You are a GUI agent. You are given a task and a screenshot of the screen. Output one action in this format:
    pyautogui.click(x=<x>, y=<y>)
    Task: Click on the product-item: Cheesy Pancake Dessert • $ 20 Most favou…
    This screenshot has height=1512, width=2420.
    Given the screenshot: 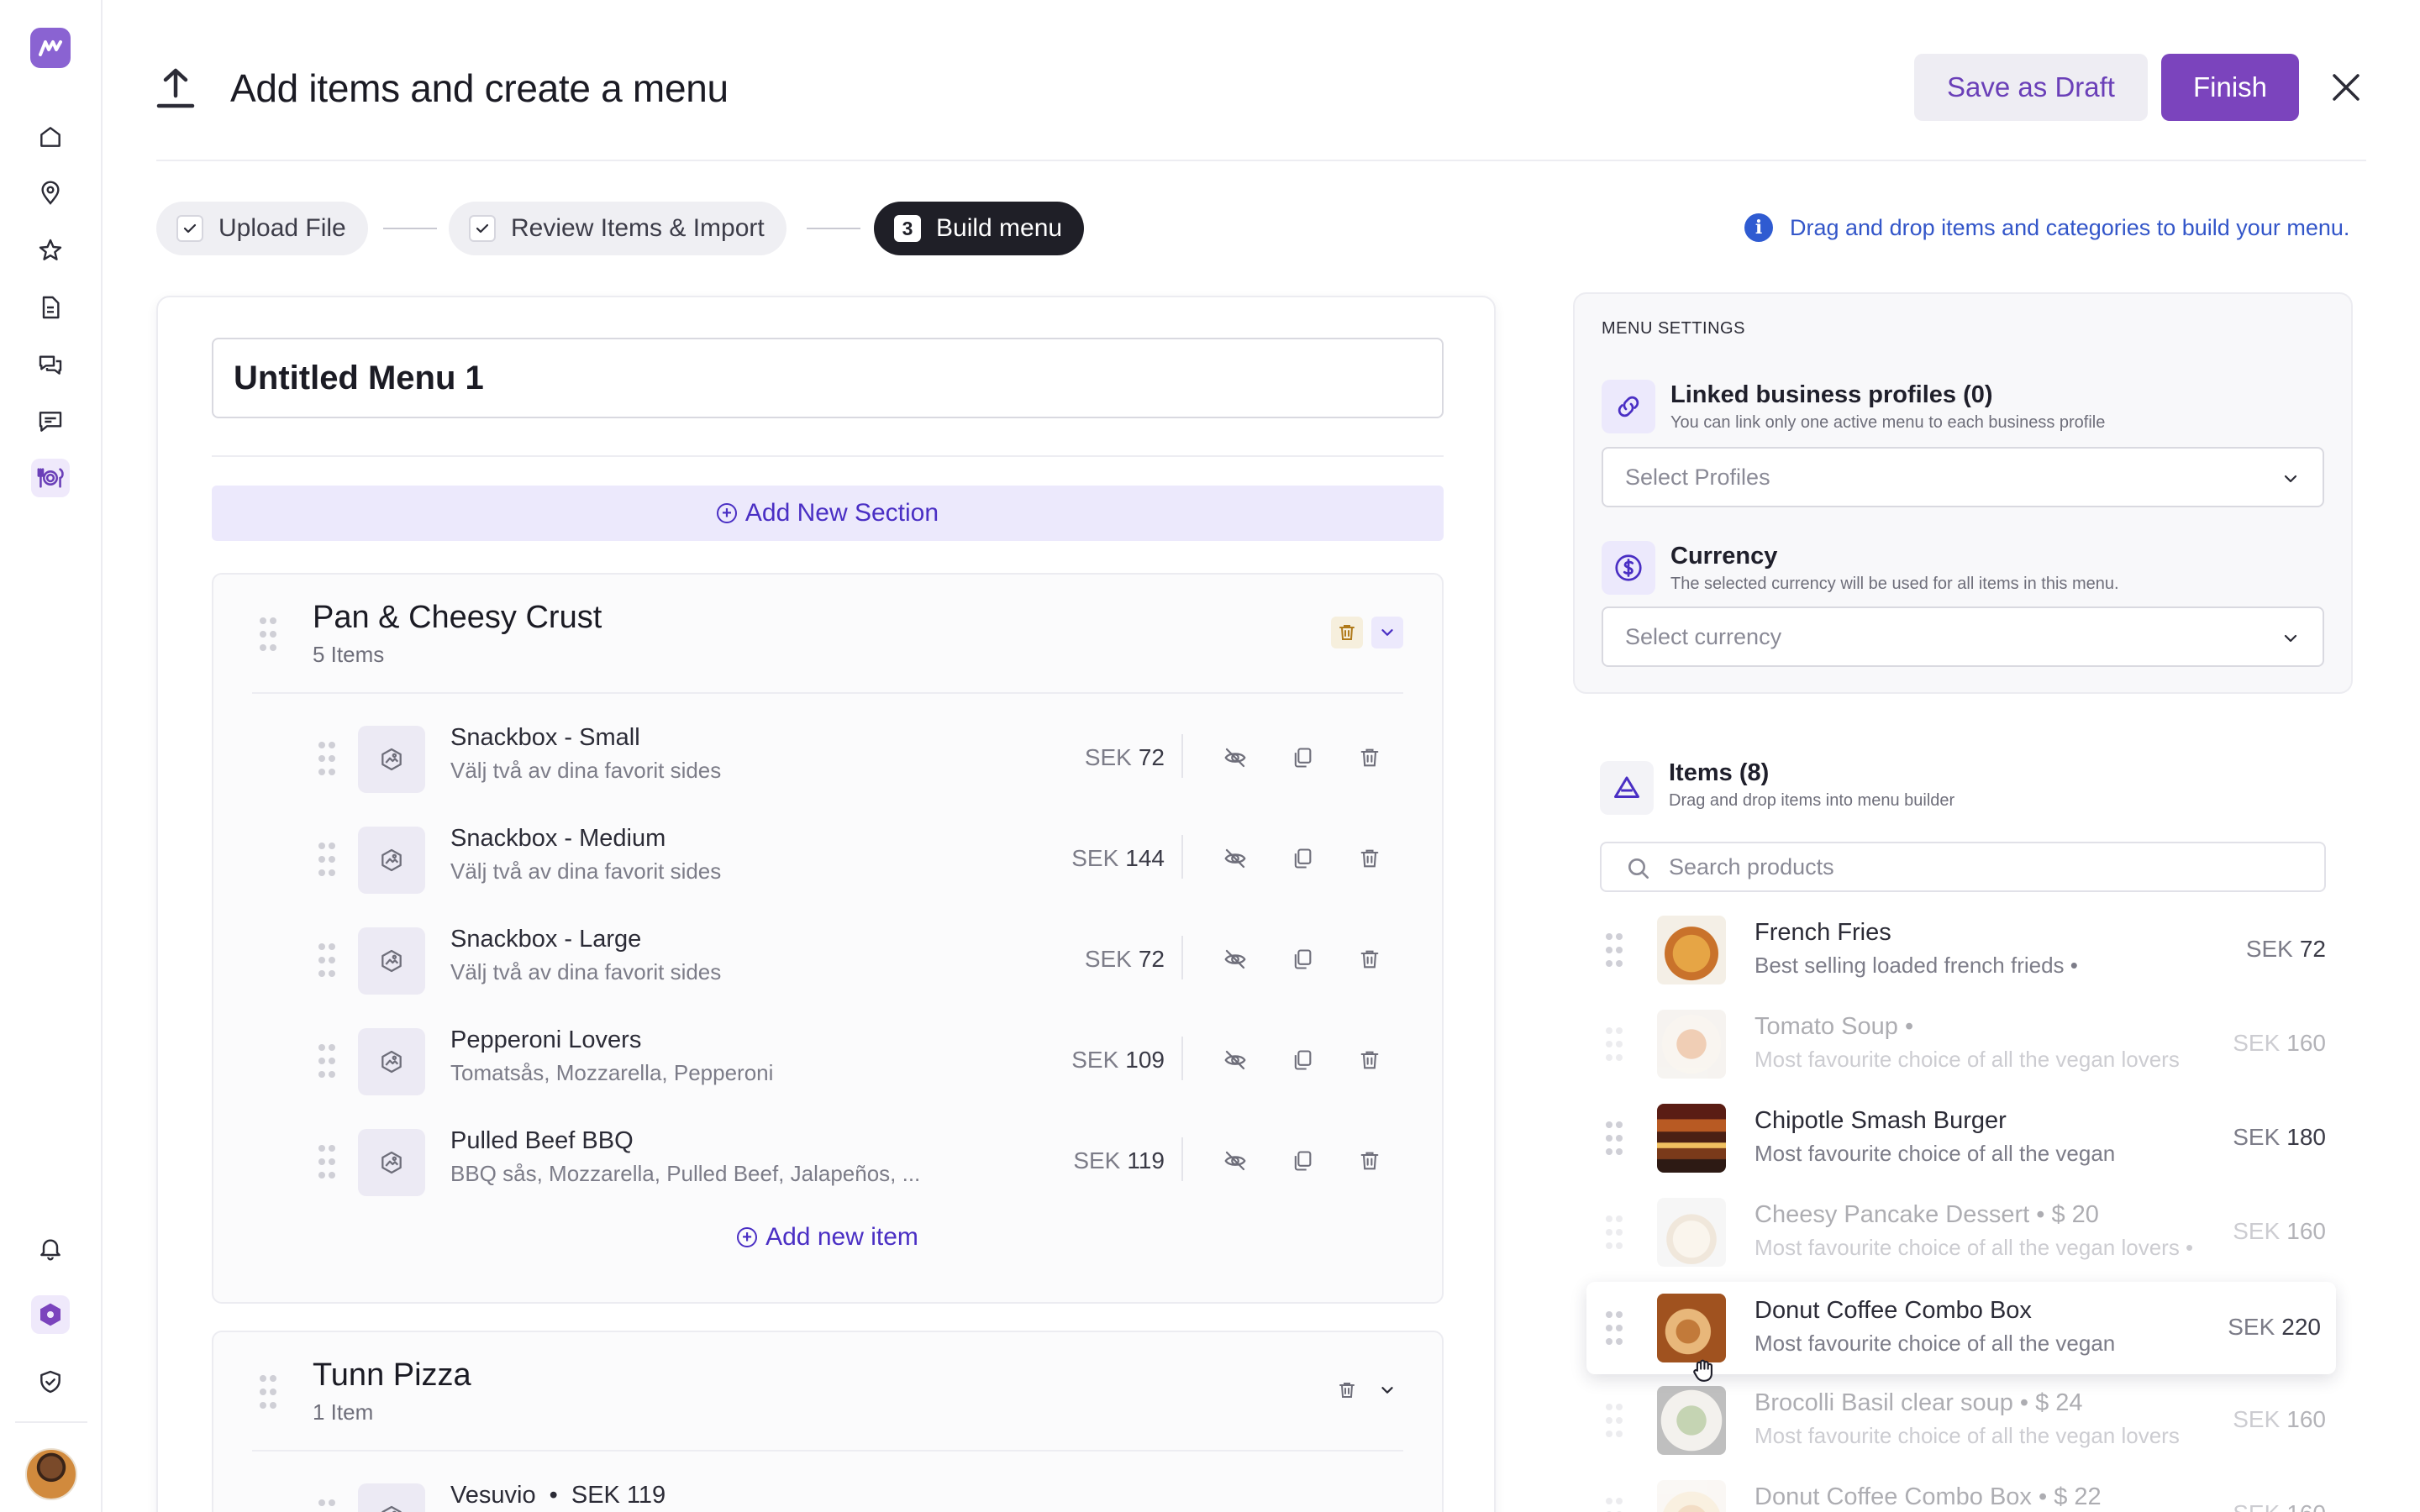 What is the action you would take?
    pyautogui.click(x=1963, y=1232)
    